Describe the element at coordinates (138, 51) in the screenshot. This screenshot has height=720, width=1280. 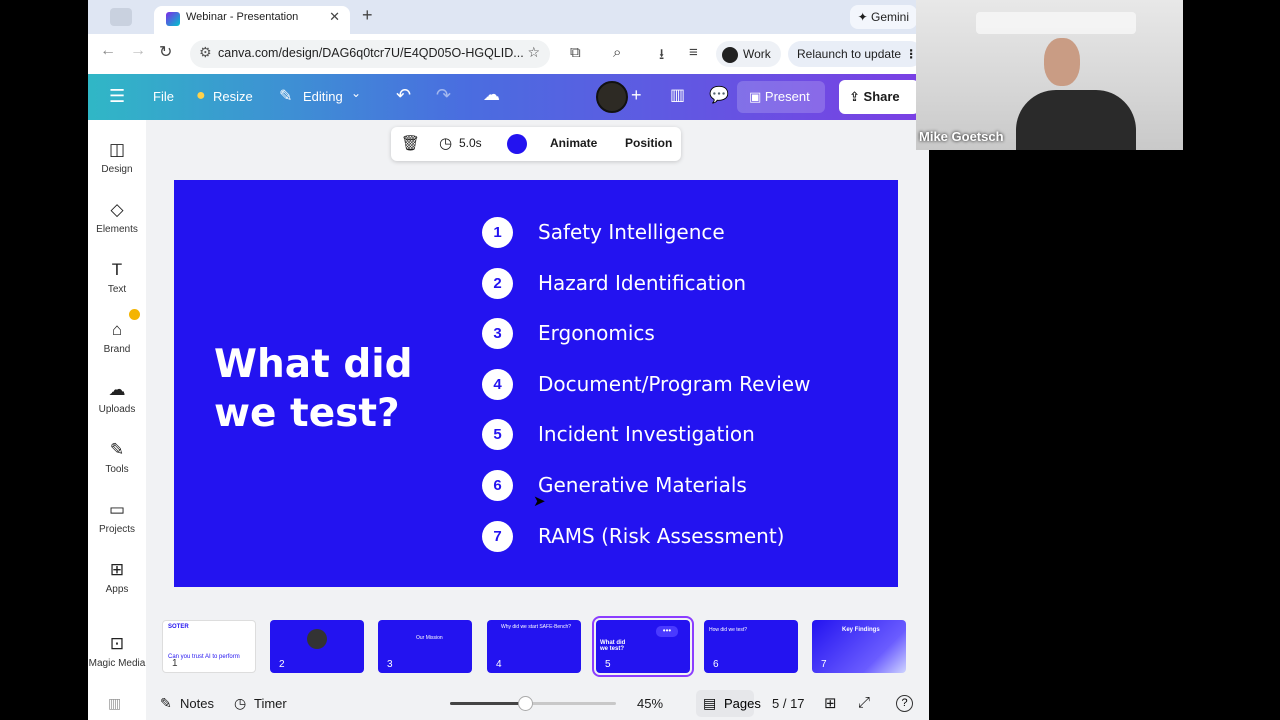
I see `forward-icon: →` at that location.